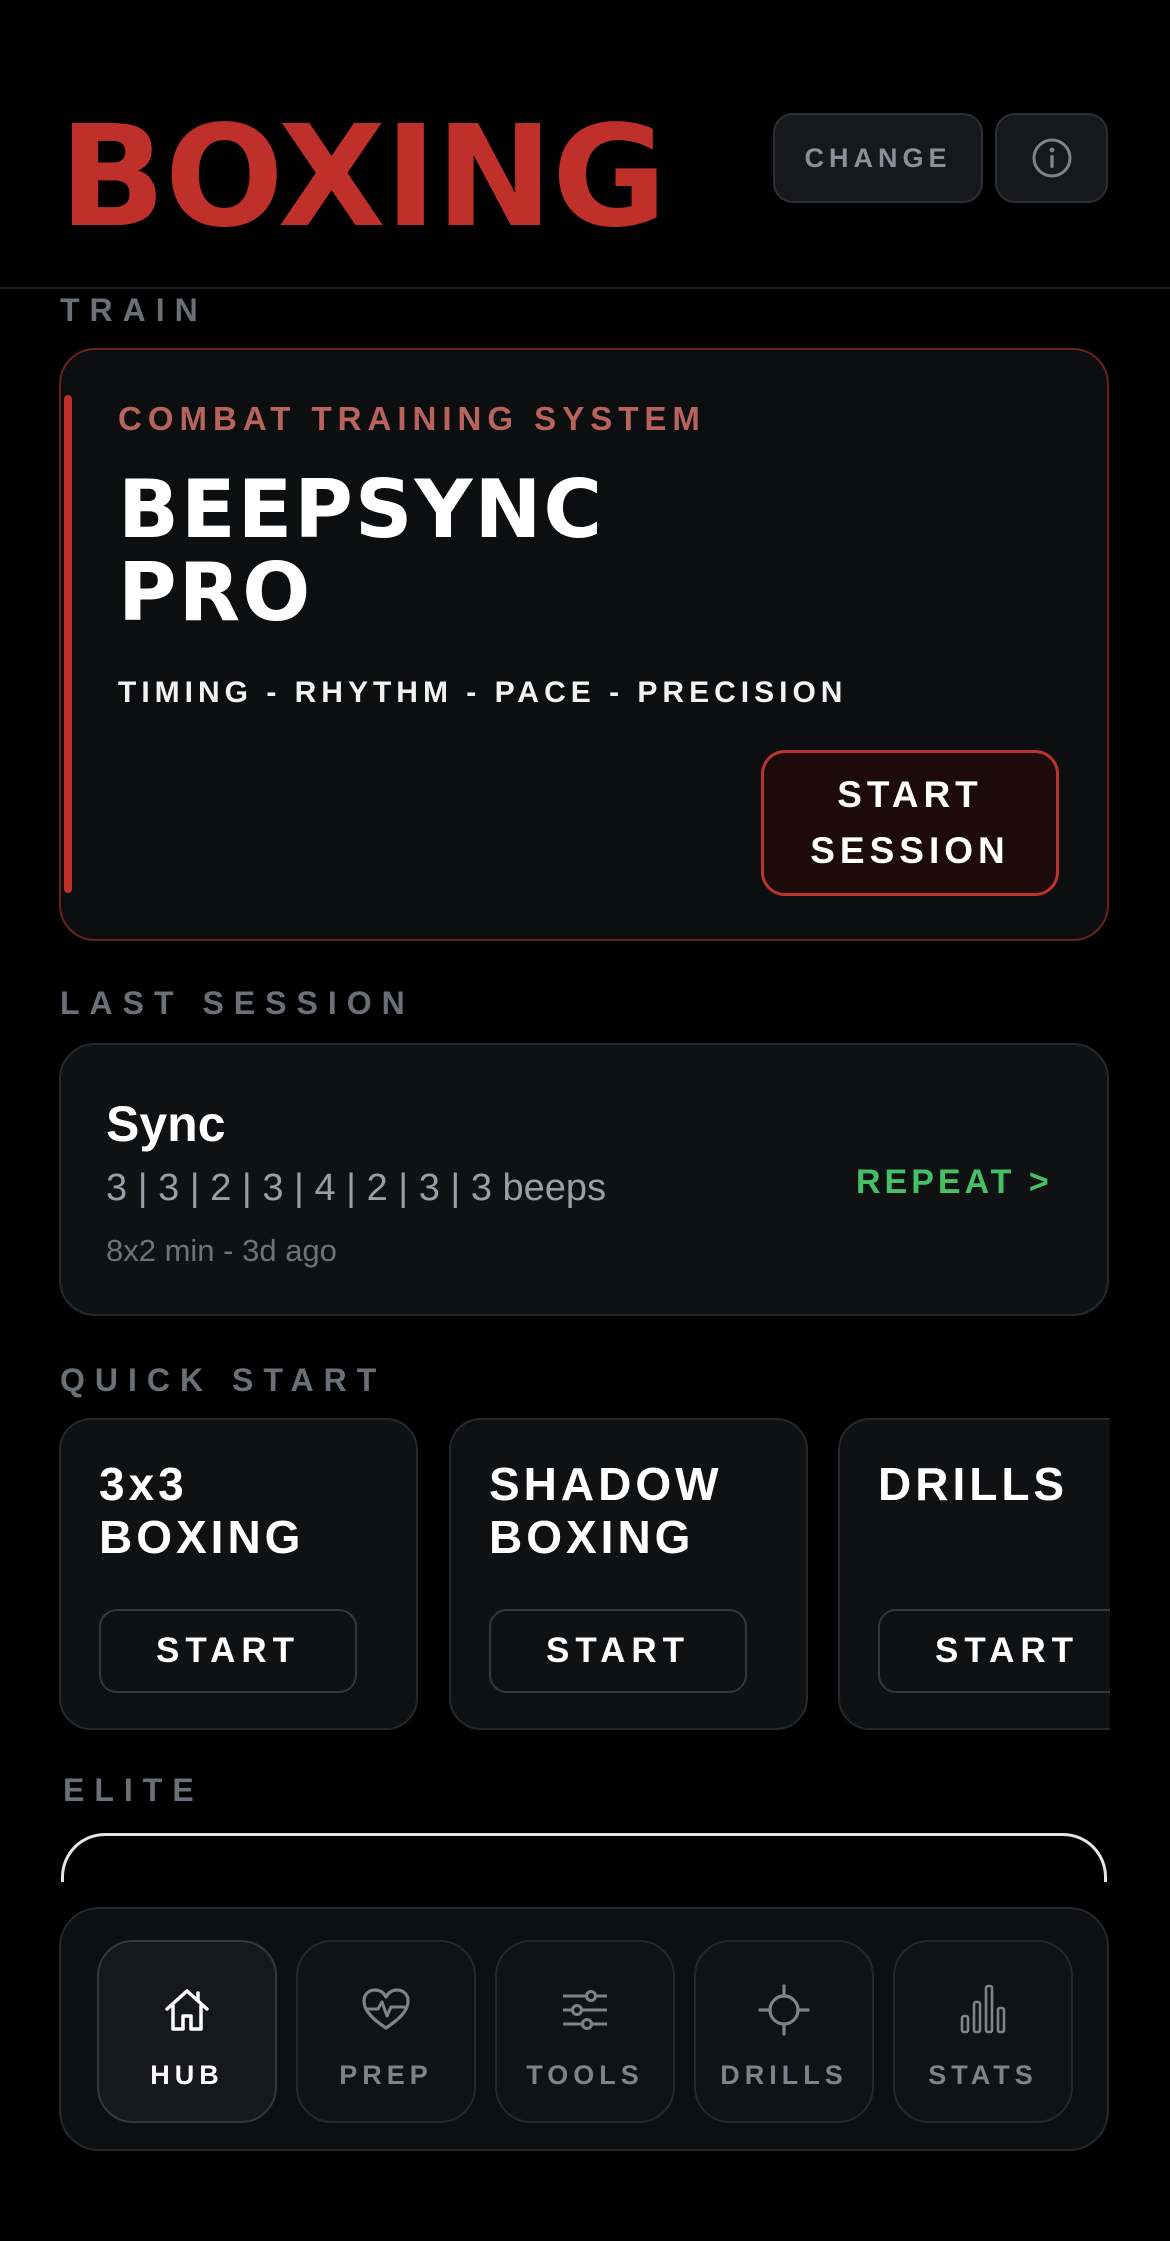  Describe the element at coordinates (143, 1484) in the screenshot. I see `quick-start-title-line-1: 3x3` at that location.